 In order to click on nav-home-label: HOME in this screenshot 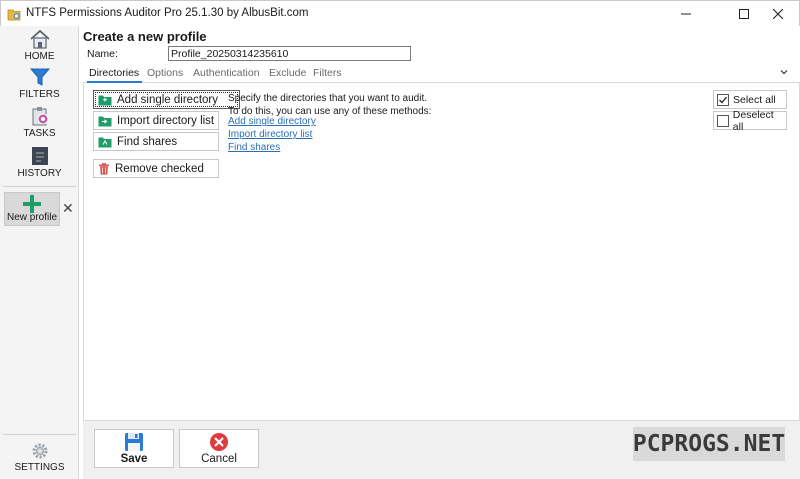, I will do `click(39, 56)`.